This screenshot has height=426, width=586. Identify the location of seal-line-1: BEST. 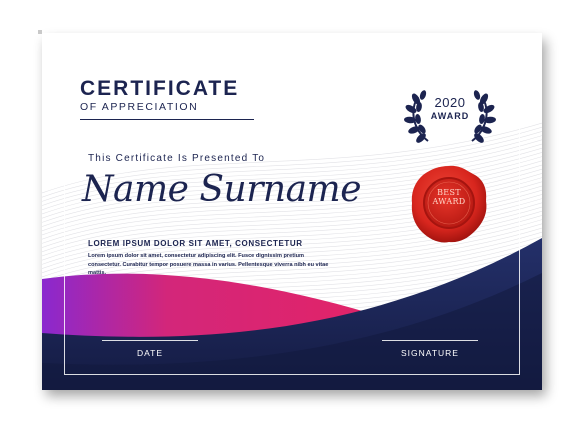
(449, 192).